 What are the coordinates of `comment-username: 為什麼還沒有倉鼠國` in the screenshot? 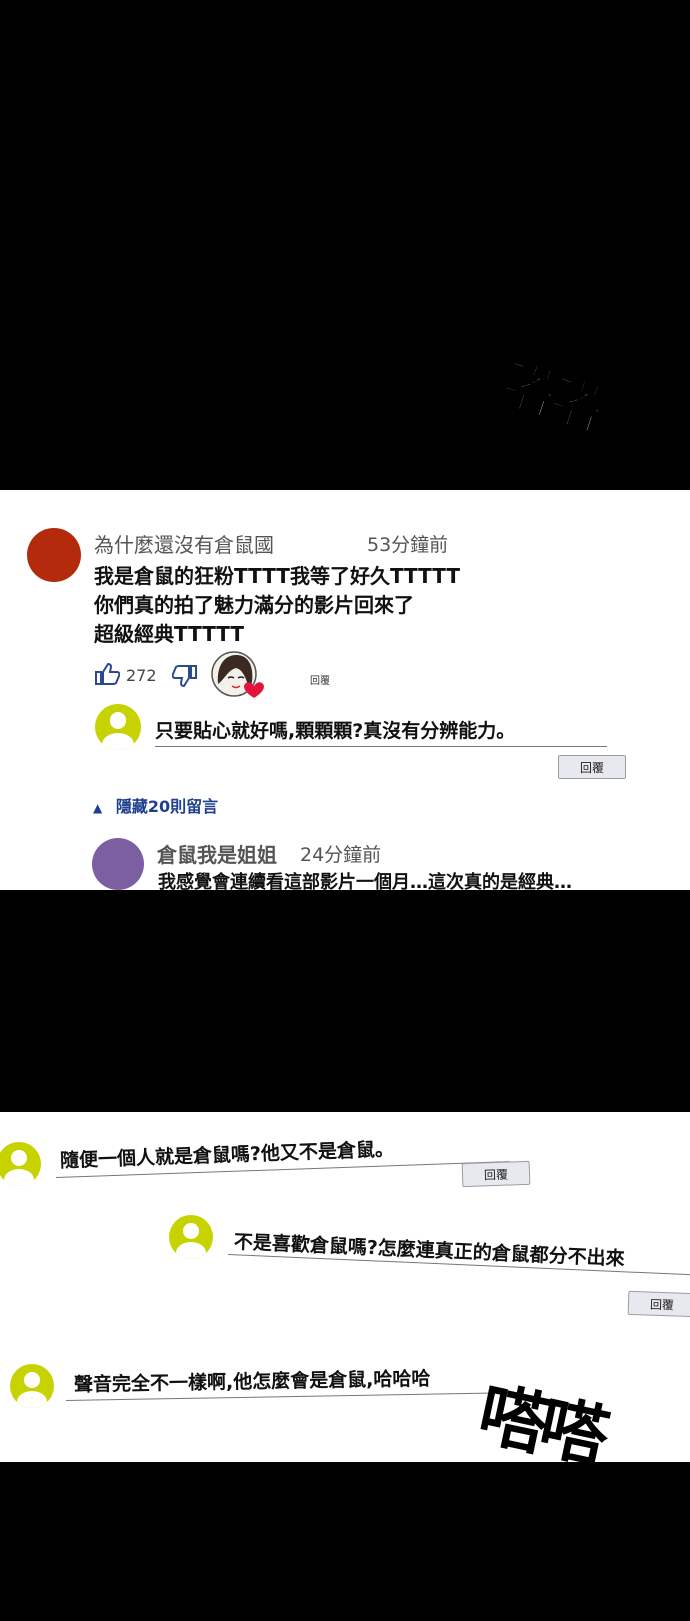 It's located at (184, 543).